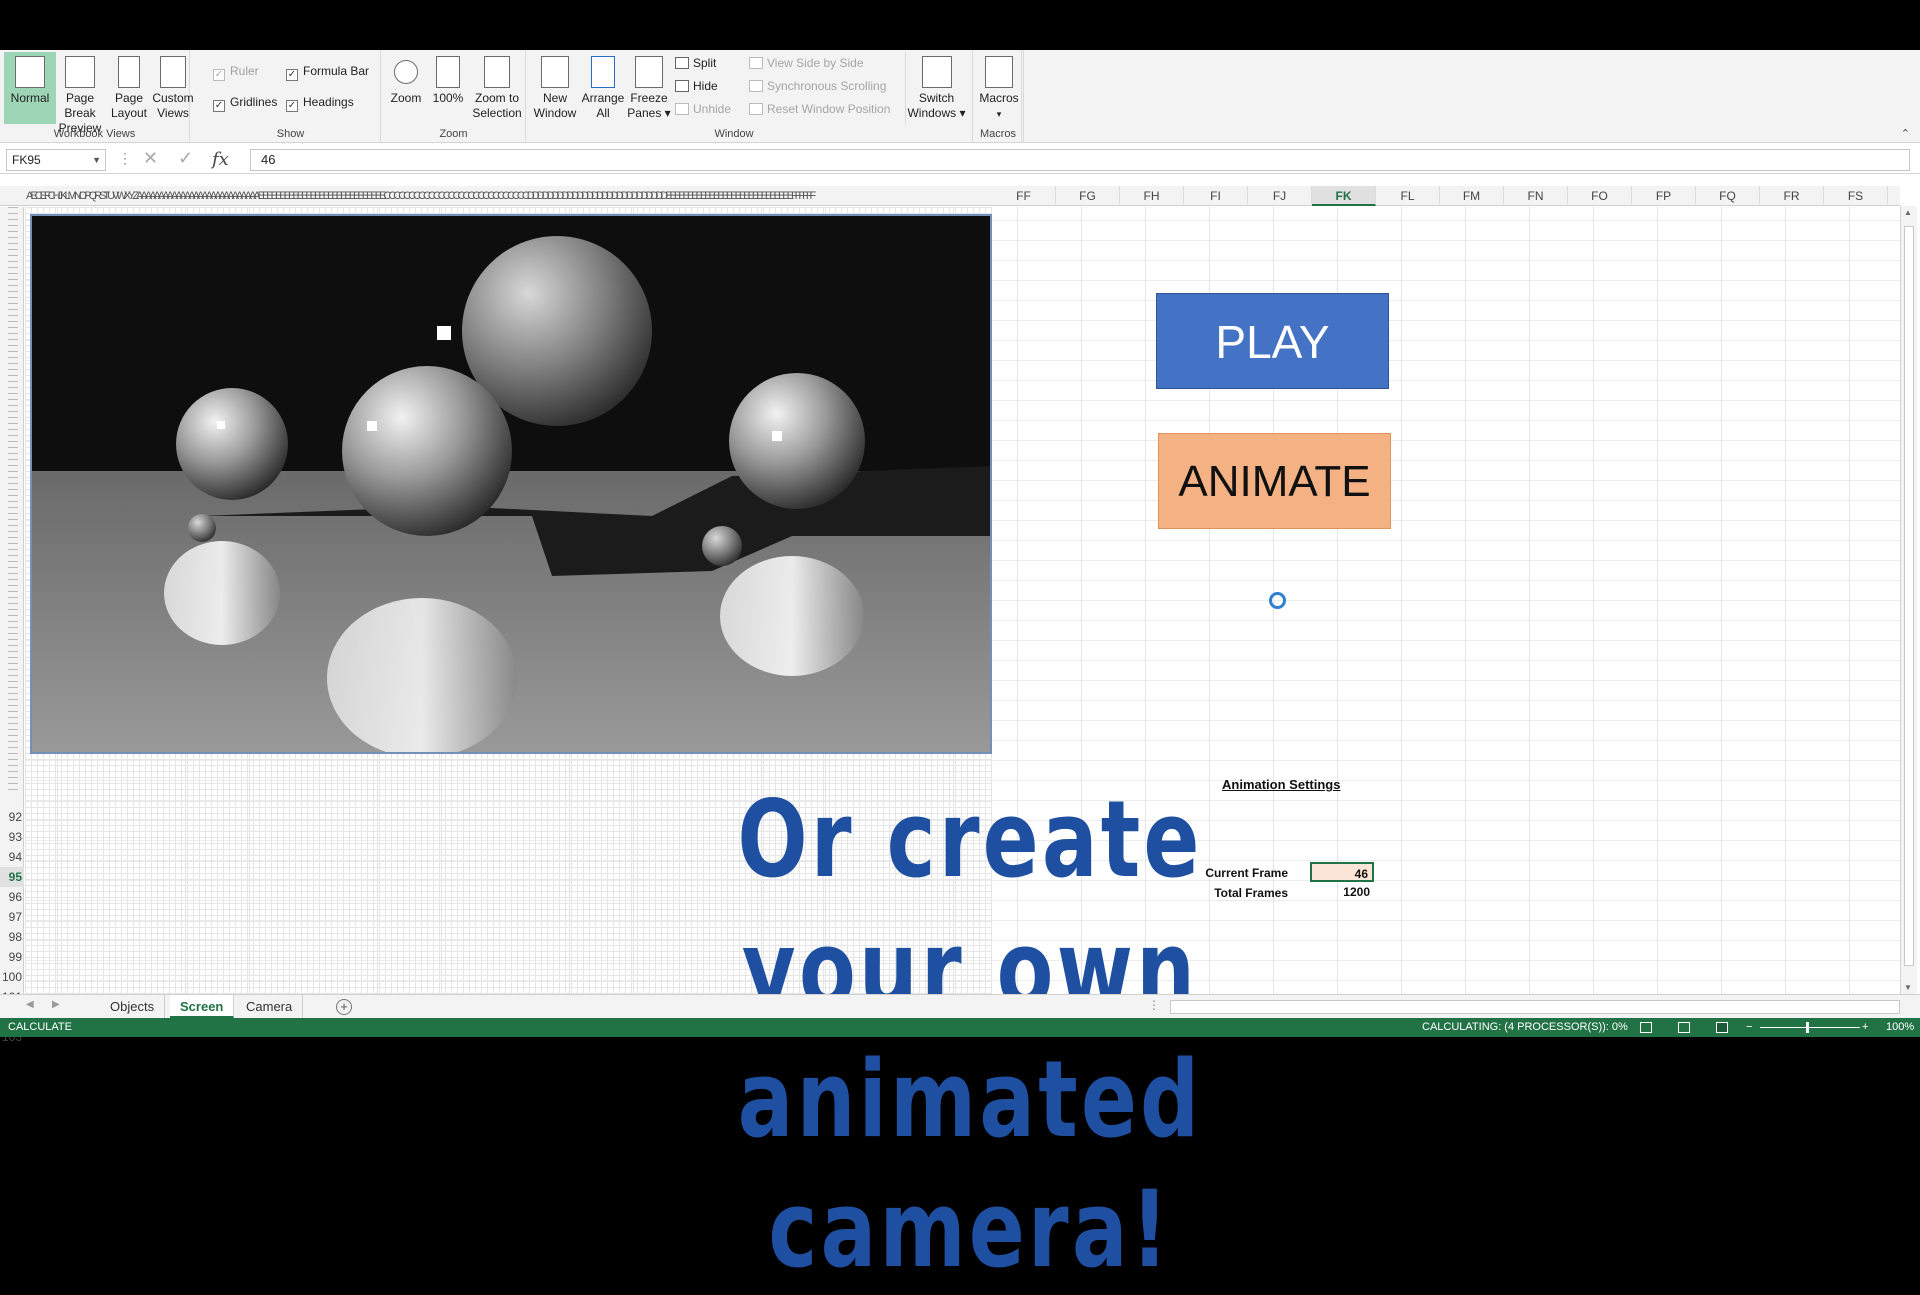  What do you see at coordinates (999, 88) in the screenshot?
I see `macros-button: Macros ▾` at bounding box center [999, 88].